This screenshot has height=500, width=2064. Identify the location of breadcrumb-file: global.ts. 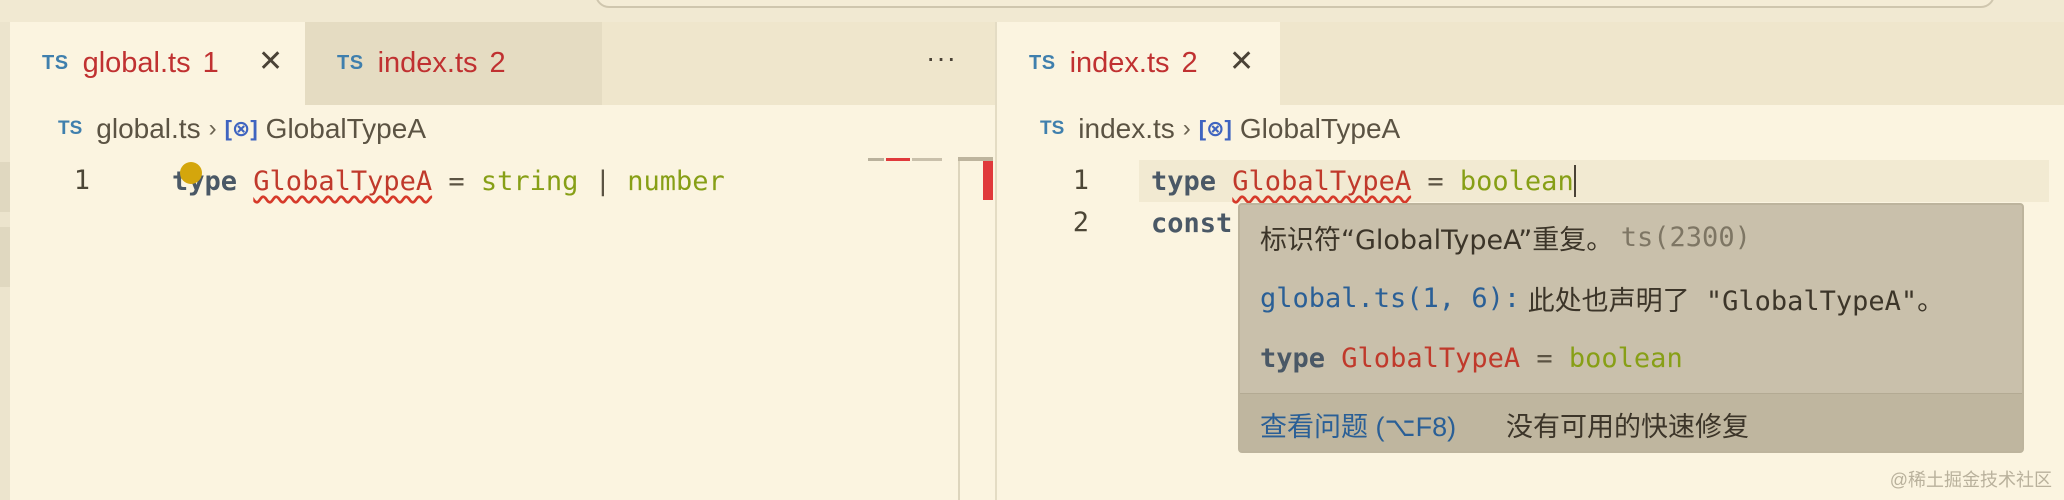
(148, 129).